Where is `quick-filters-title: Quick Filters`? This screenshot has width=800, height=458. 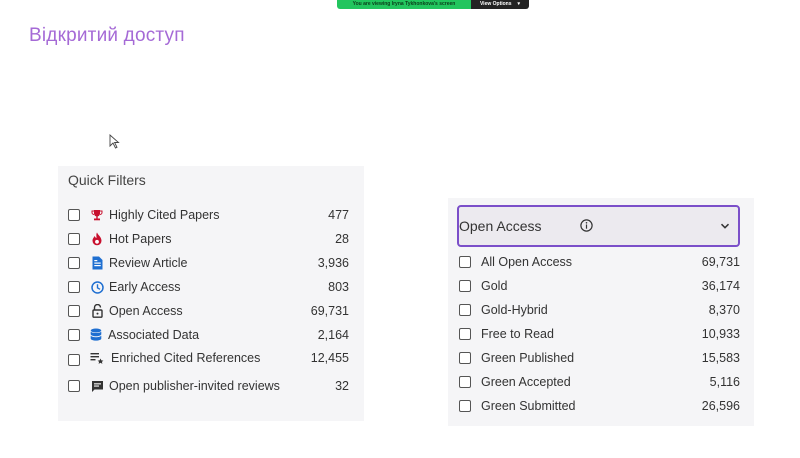
quick-filters-title: Quick Filters is located at coordinates (107, 180).